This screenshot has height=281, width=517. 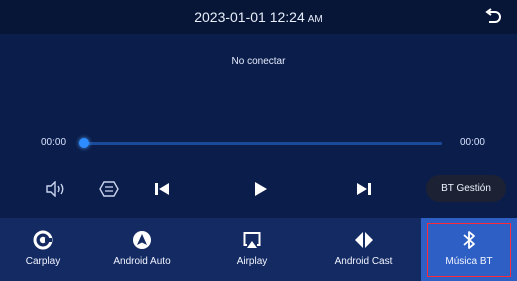 I want to click on next-icon, so click(x=364, y=189).